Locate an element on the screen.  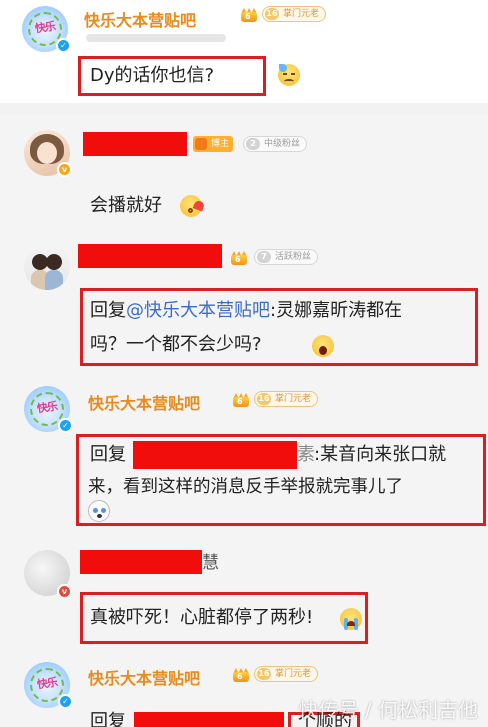
reply-content: 会播就好 is located at coordinates (126, 205).